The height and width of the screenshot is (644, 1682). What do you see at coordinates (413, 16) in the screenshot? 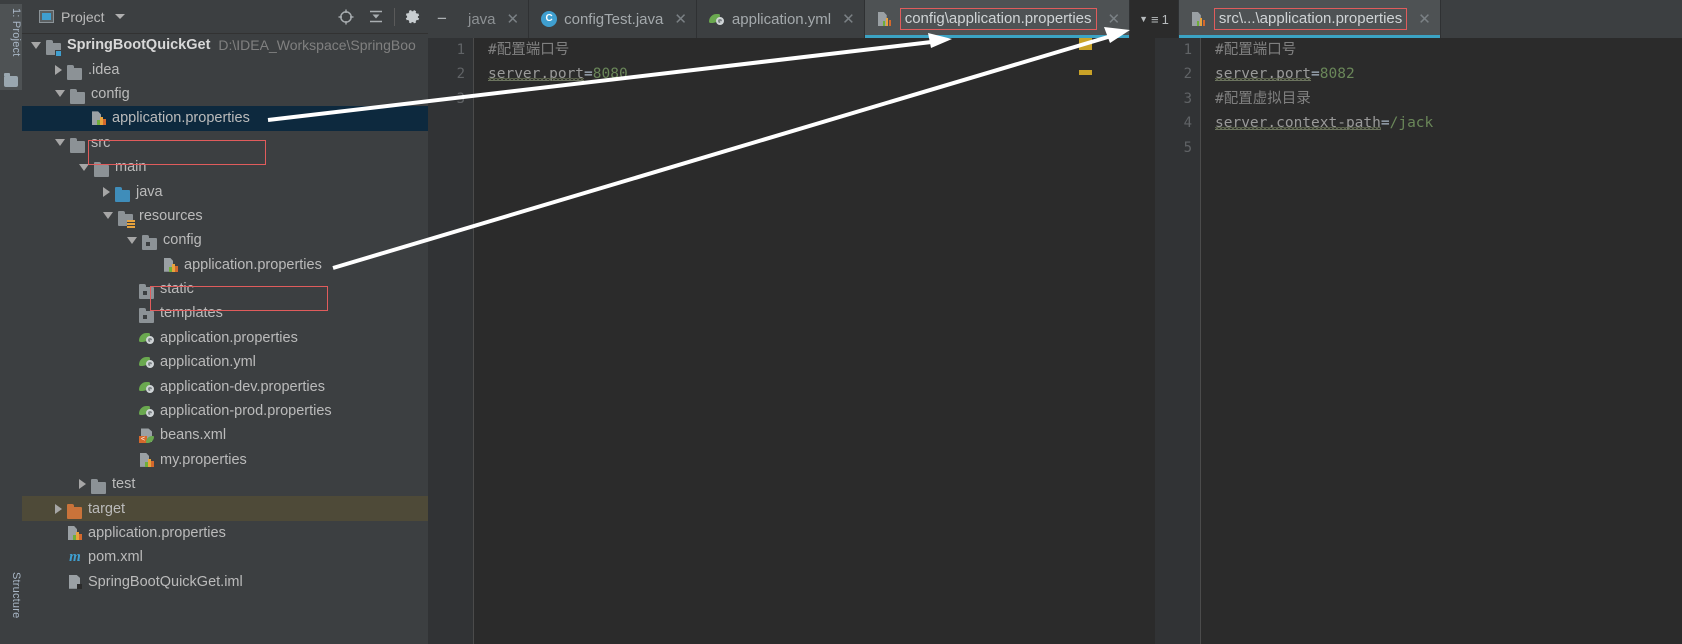
I see `gear-icon` at bounding box center [413, 16].